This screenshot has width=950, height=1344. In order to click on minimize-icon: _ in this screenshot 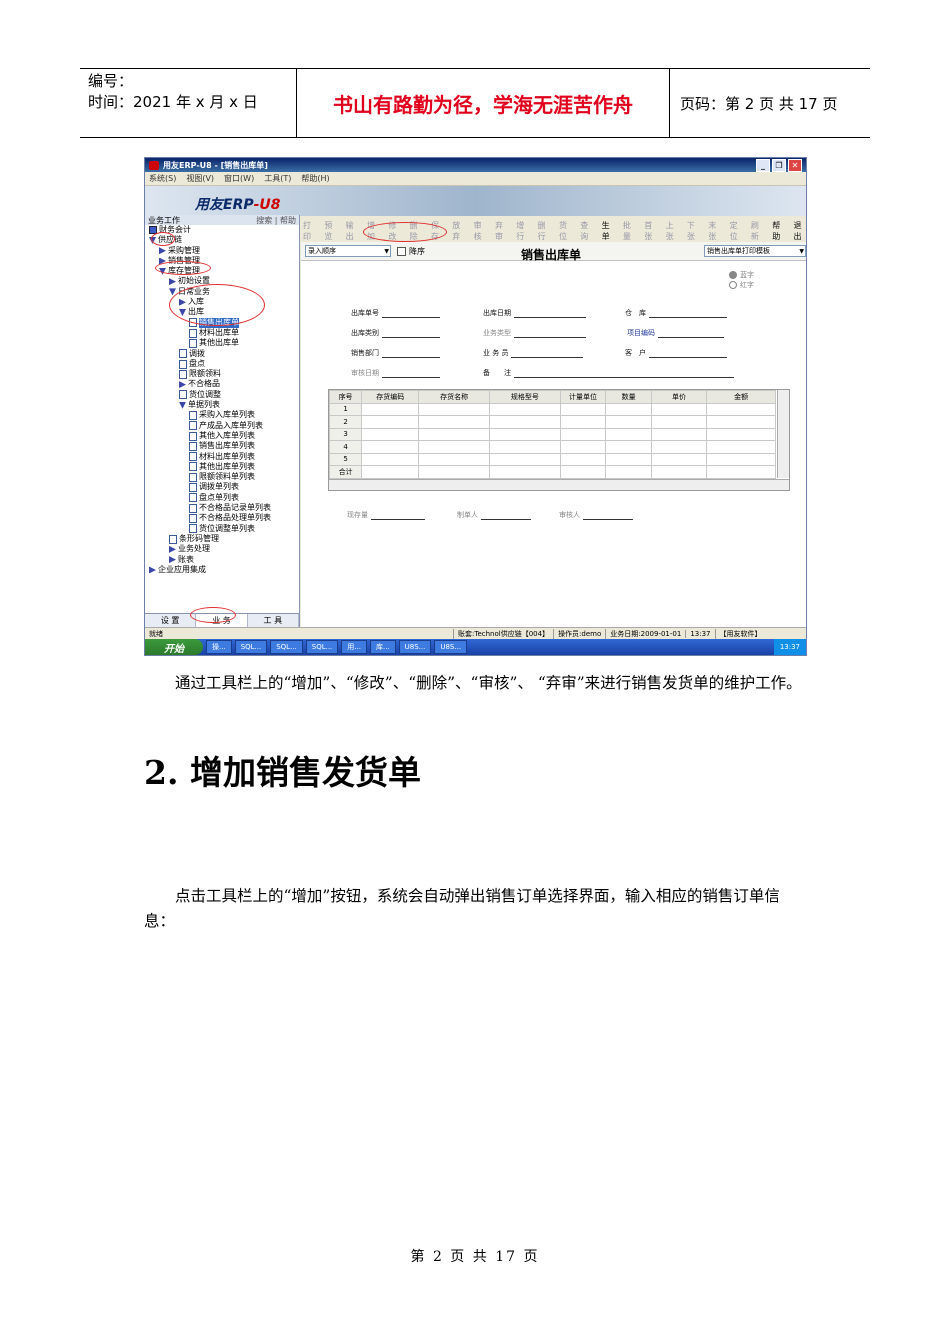, I will do `click(763, 165)`.